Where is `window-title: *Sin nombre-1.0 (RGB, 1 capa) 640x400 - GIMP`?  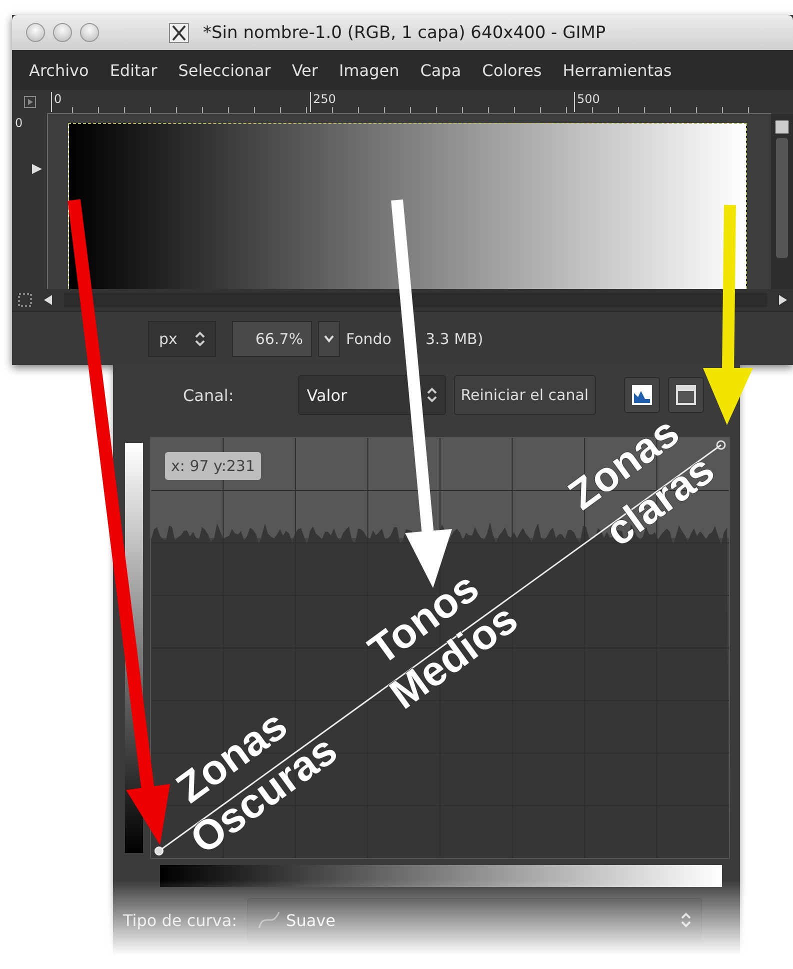 window-title: *Sin nombre-1.0 (RGB, 1 capa) 640x400 - GIMP is located at coordinates (404, 32).